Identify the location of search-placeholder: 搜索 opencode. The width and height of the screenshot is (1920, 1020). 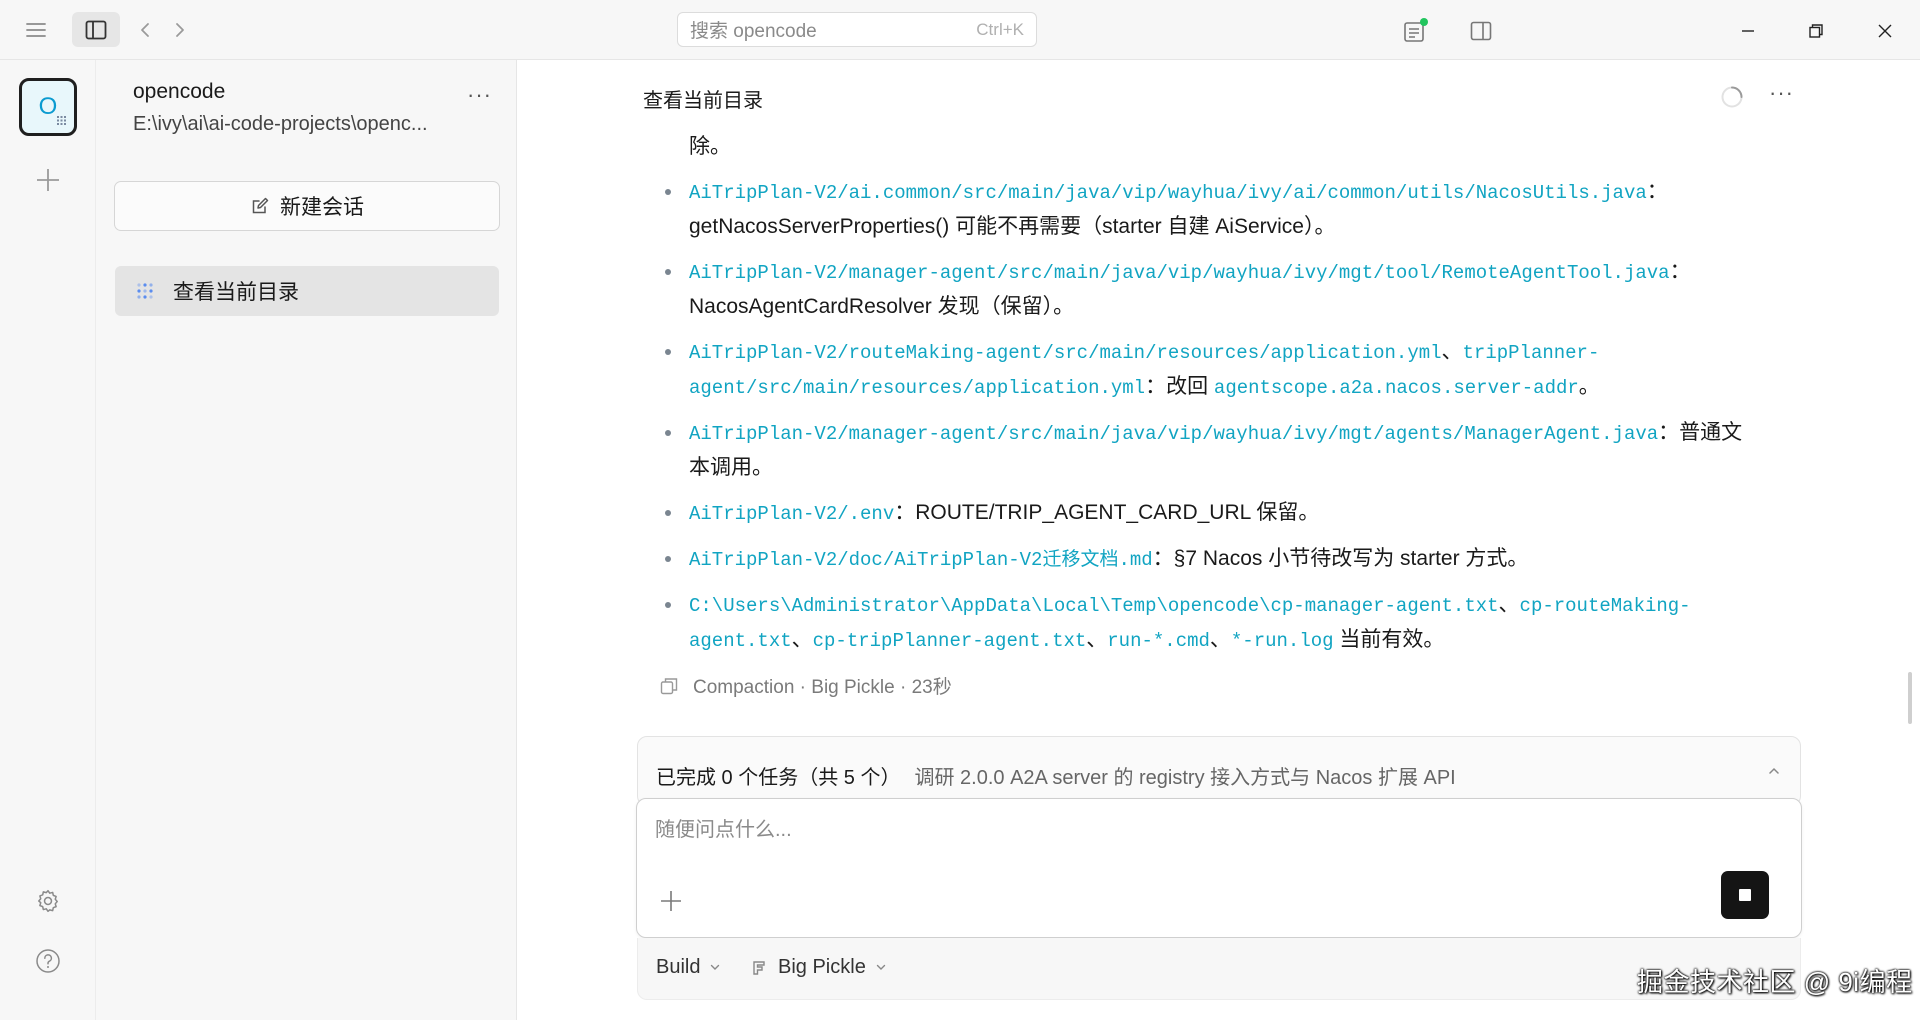
(753, 31).